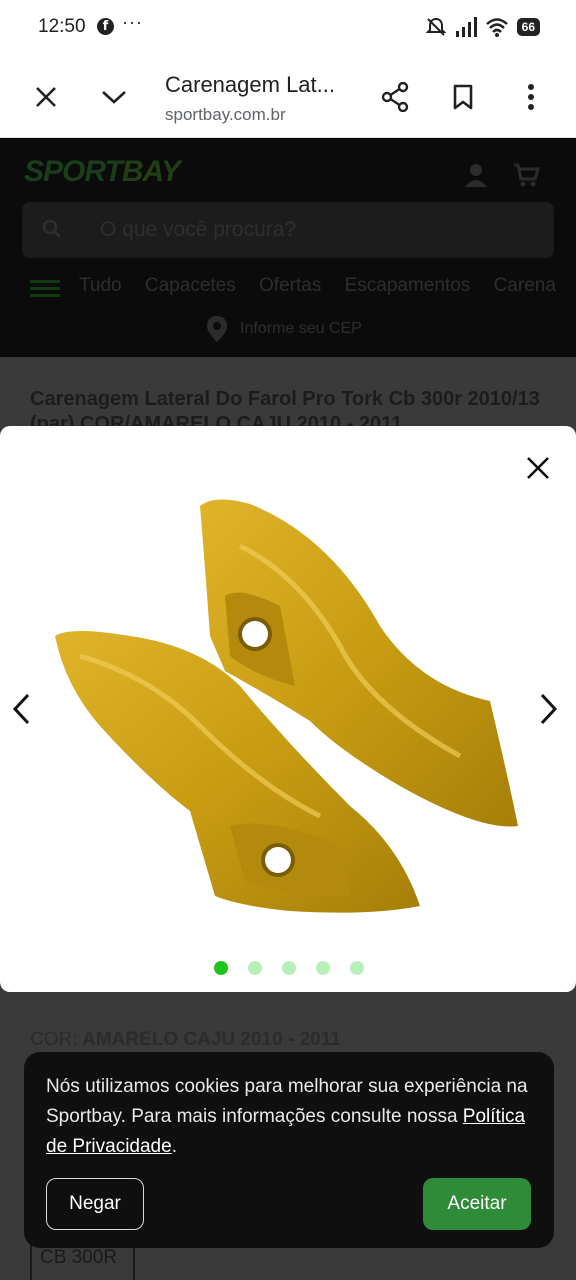  What do you see at coordinates (288, 28) in the screenshot?
I see `status-bar: 12:50 f ··· 66` at bounding box center [288, 28].